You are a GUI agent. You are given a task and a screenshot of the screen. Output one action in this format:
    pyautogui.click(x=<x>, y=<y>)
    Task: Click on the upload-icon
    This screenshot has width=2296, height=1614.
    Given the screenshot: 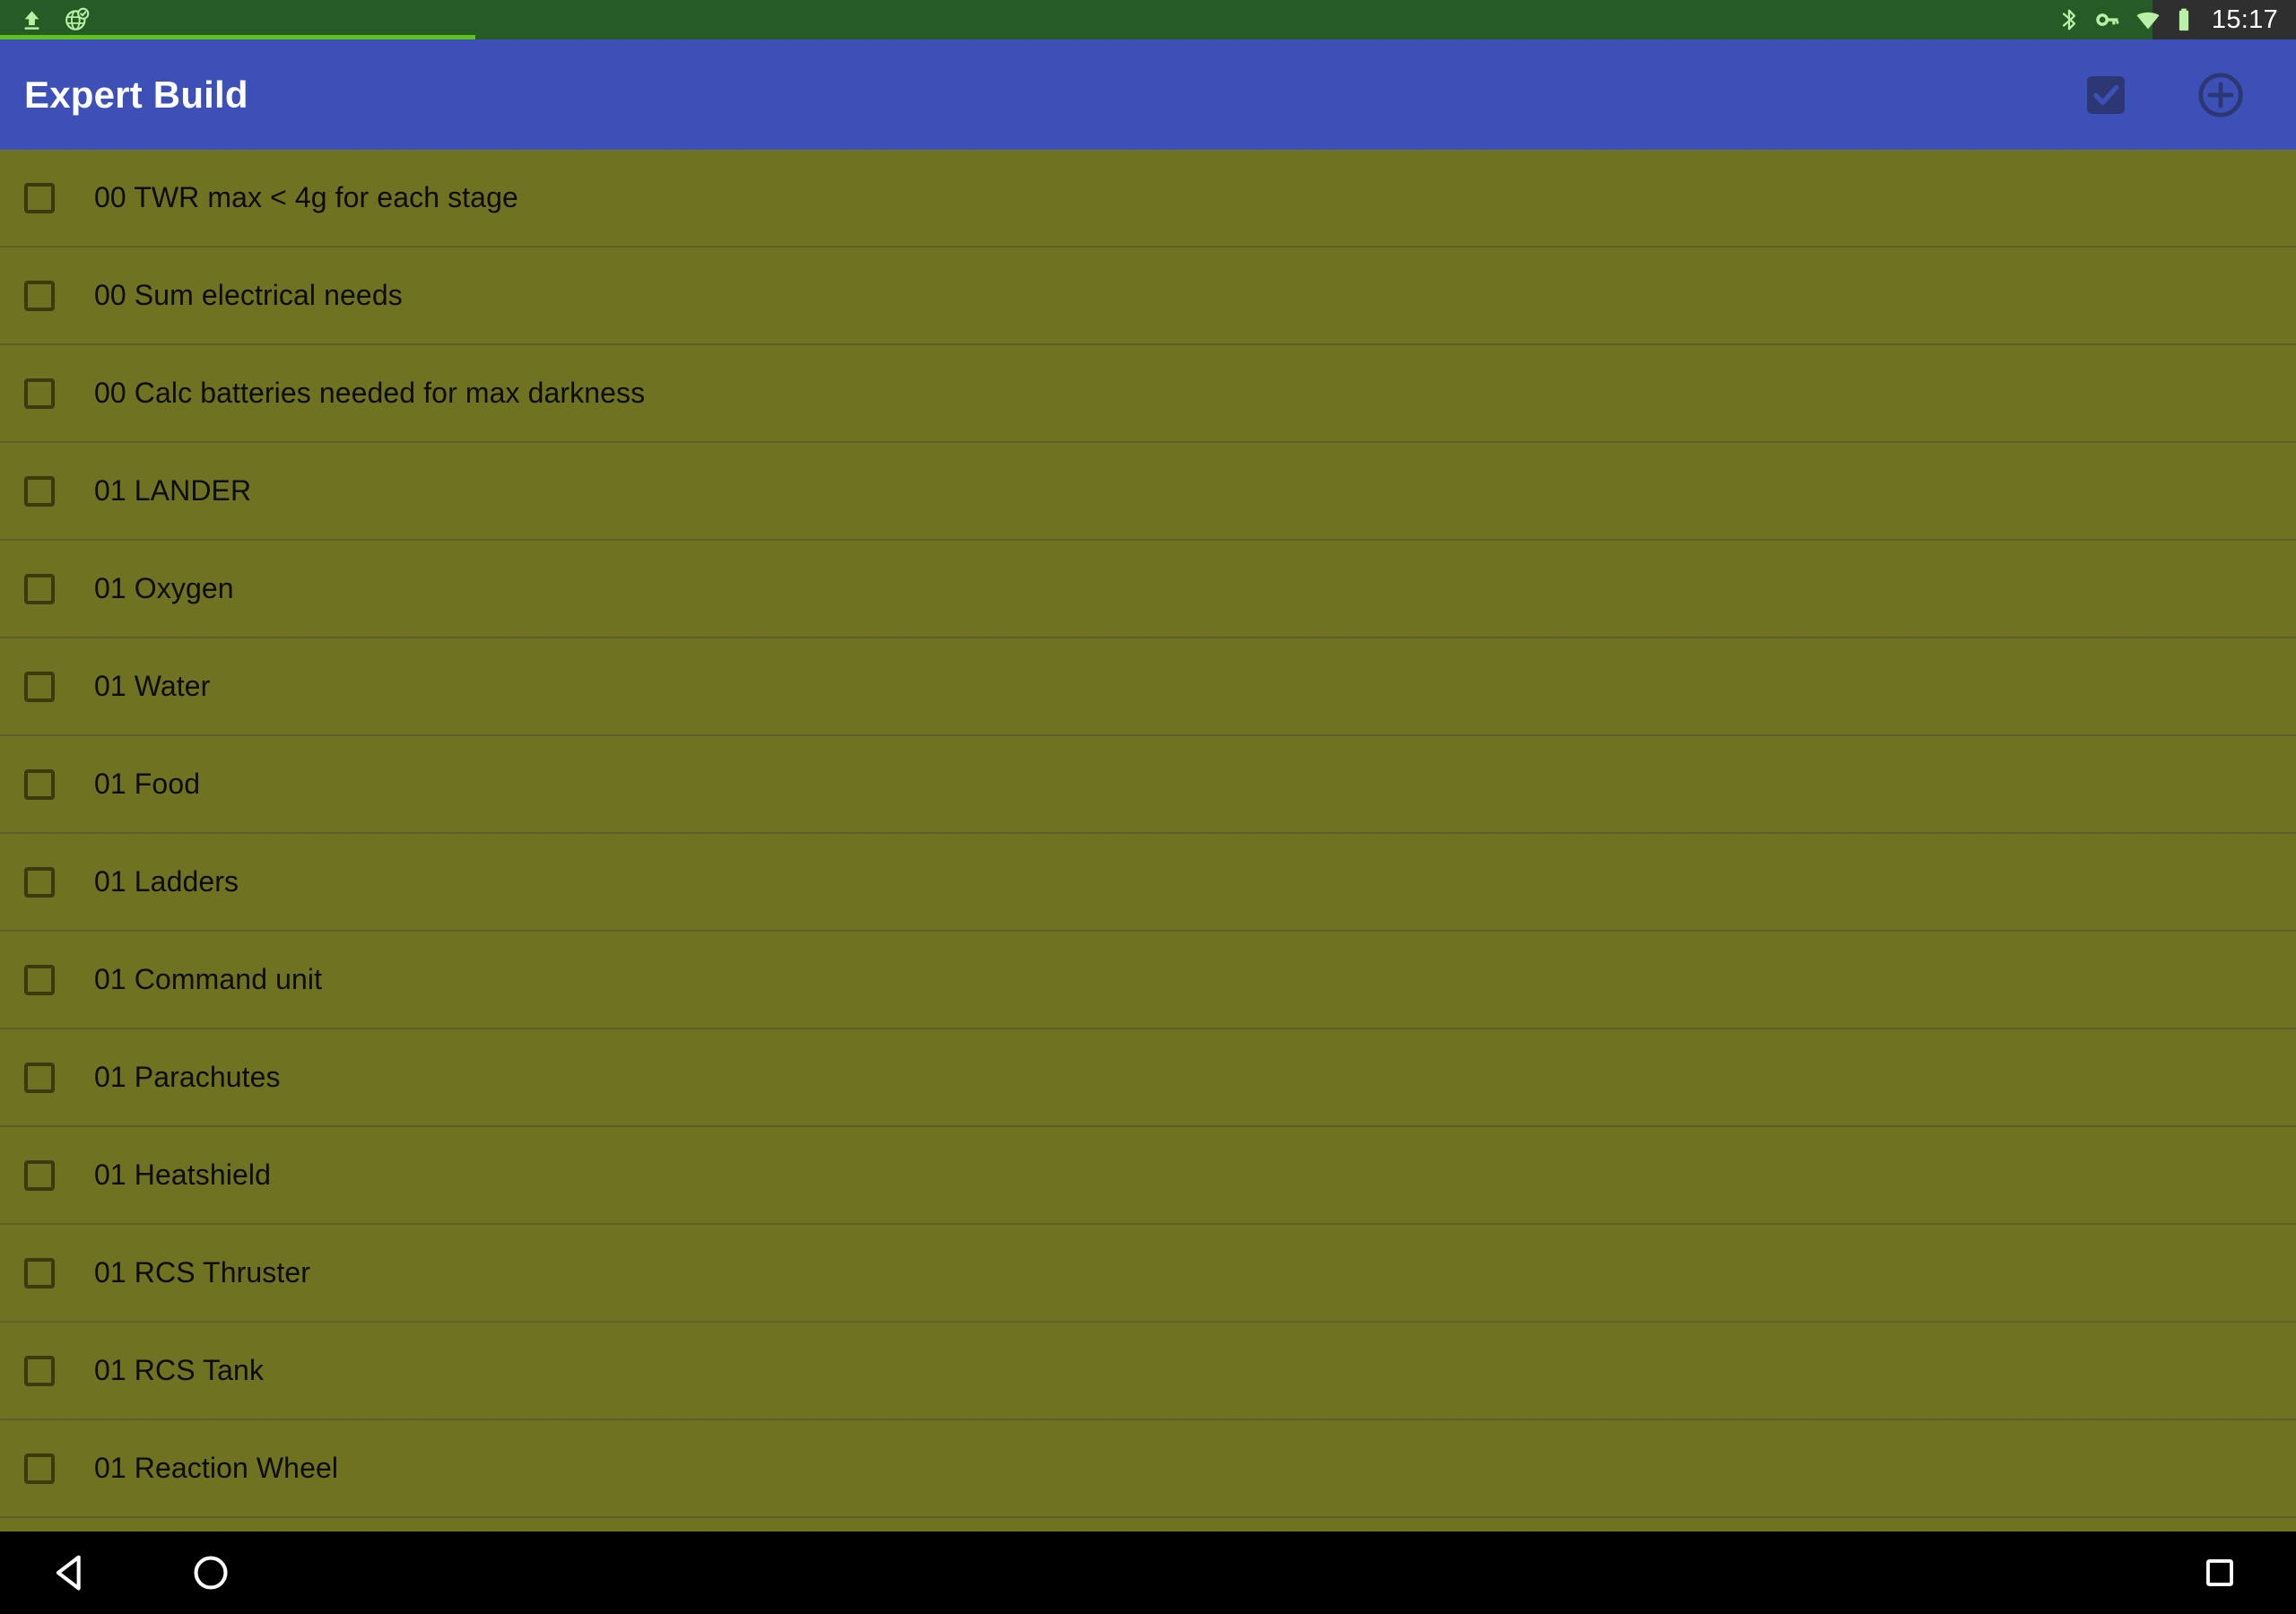 What is the action you would take?
    pyautogui.click(x=32, y=20)
    